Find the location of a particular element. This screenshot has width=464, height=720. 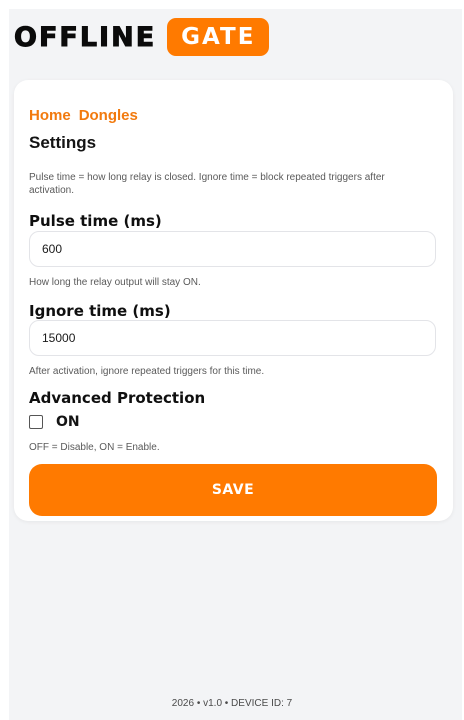

pulse-time-label: Pulse time (ms) is located at coordinates (95, 221).